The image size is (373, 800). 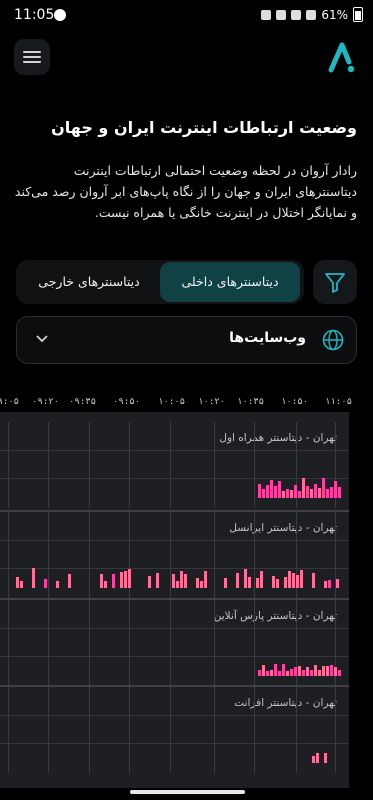 What do you see at coordinates (42, 339) in the screenshot?
I see `chevron-down-icon` at bounding box center [42, 339].